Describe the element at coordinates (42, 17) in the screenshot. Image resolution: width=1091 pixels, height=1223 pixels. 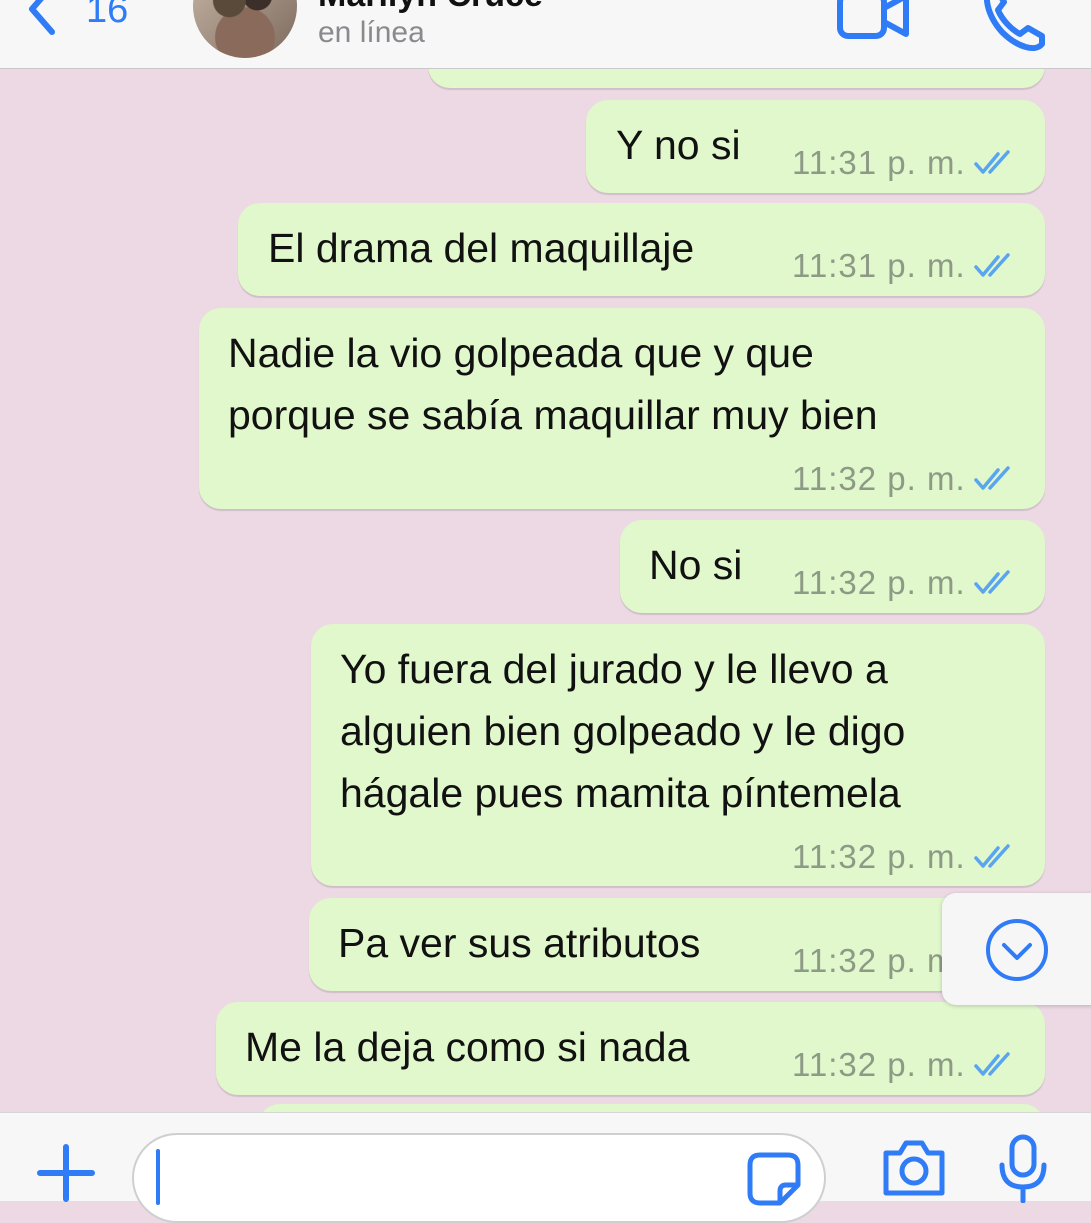
I see `chevron-left-icon` at that location.